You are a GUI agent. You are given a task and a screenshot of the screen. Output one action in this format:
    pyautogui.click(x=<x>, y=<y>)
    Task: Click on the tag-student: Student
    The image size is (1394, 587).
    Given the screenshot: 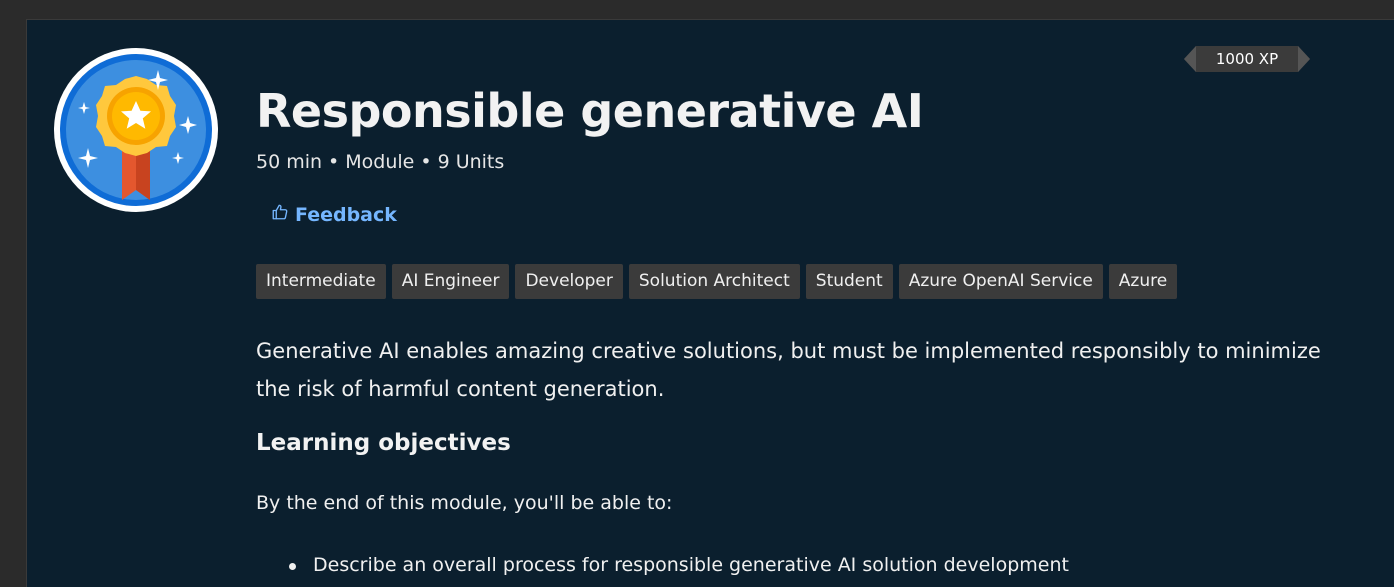 What is the action you would take?
    pyautogui.click(x=849, y=281)
    